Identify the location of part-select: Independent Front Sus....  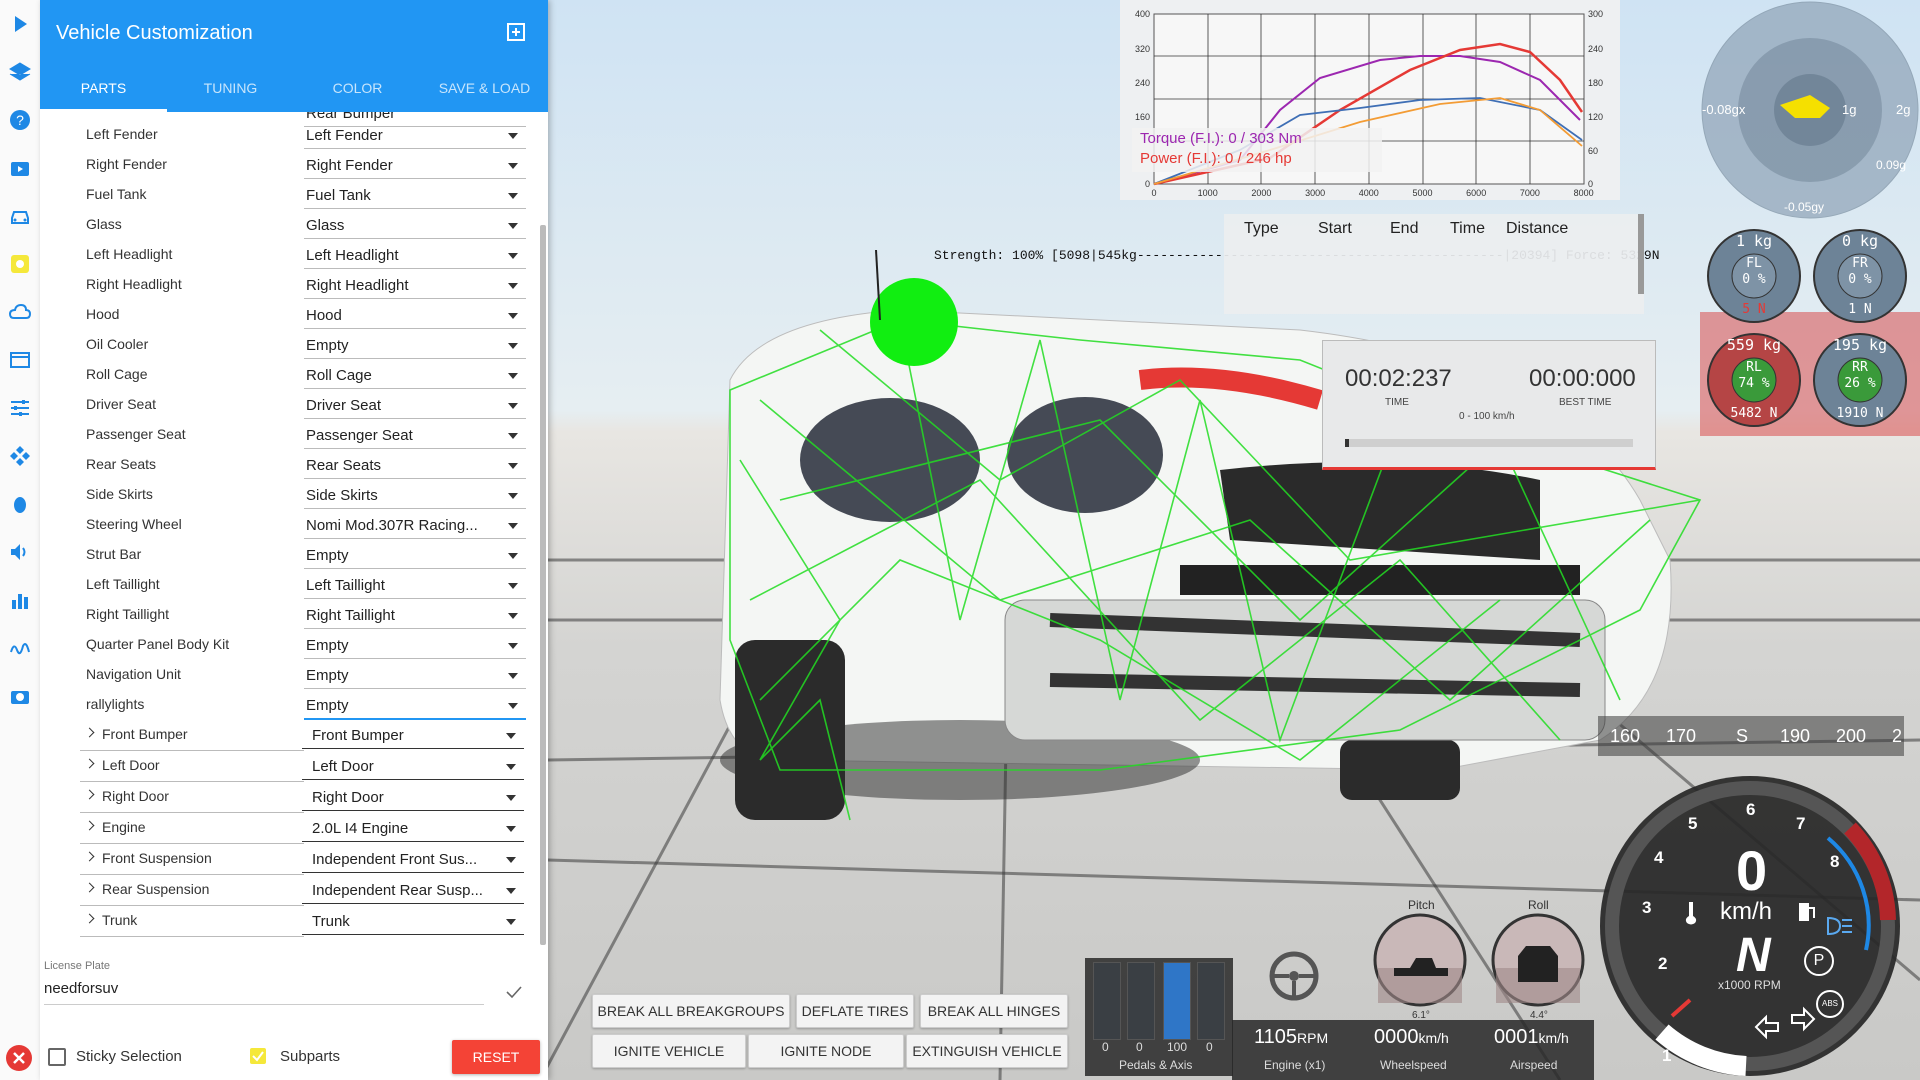
(413, 860).